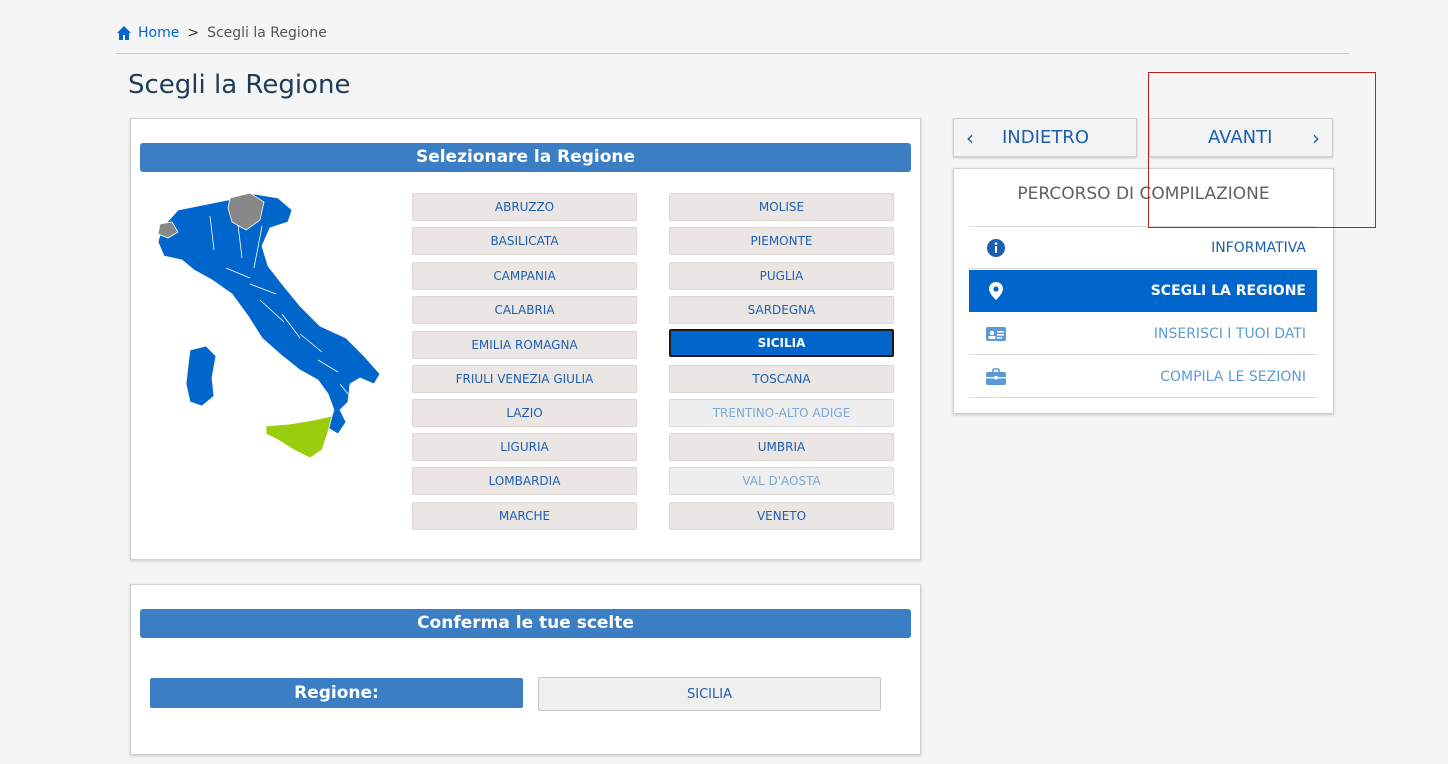  Describe the element at coordinates (781, 516) in the screenshot. I see `region-button-veneto: VENETO` at that location.